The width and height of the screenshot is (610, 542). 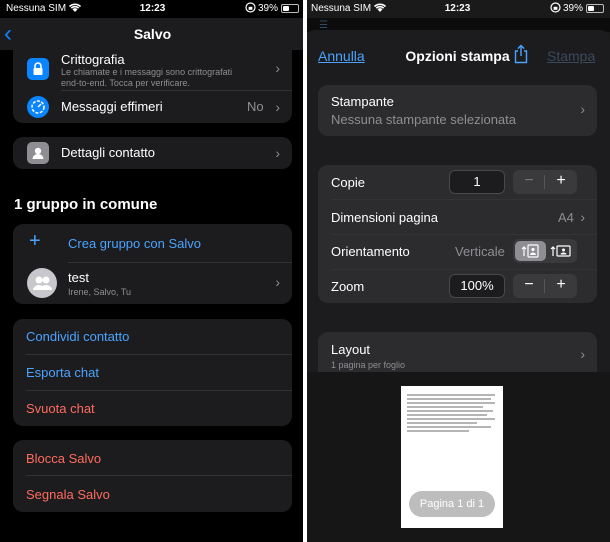 What do you see at coordinates (86, 204) in the screenshot?
I see `groups-heading: 1 gruppo in comune` at bounding box center [86, 204].